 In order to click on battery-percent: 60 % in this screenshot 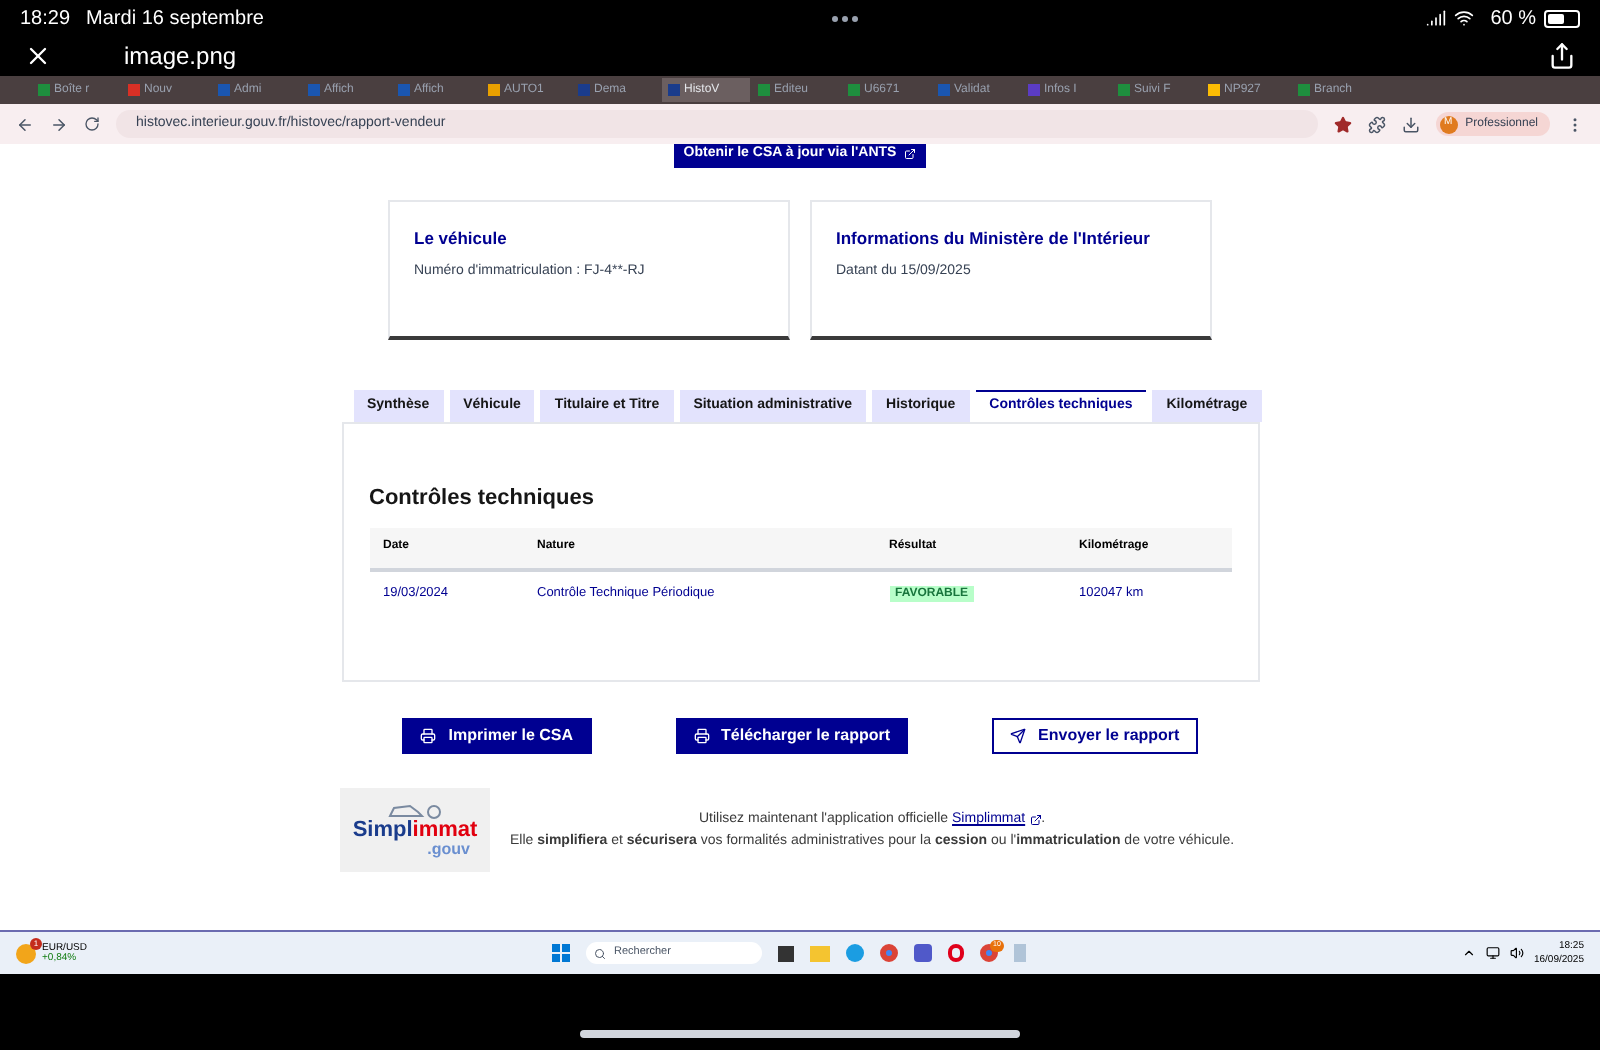, I will do `click(1513, 19)`.